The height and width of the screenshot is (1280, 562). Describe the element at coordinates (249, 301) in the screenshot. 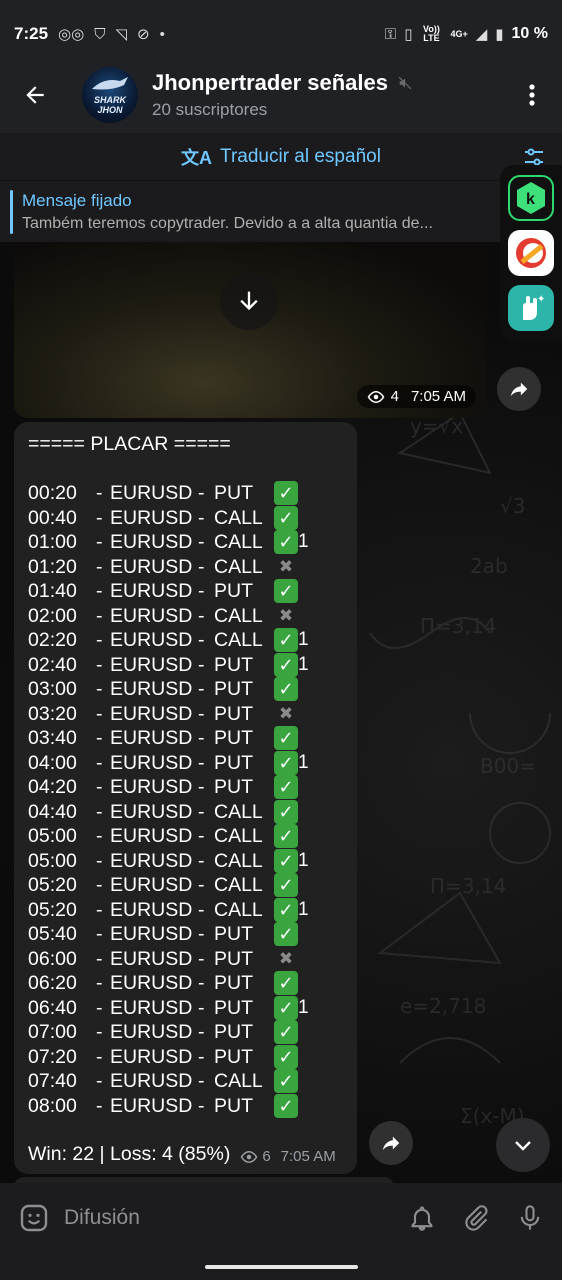

I see `download-button` at that location.